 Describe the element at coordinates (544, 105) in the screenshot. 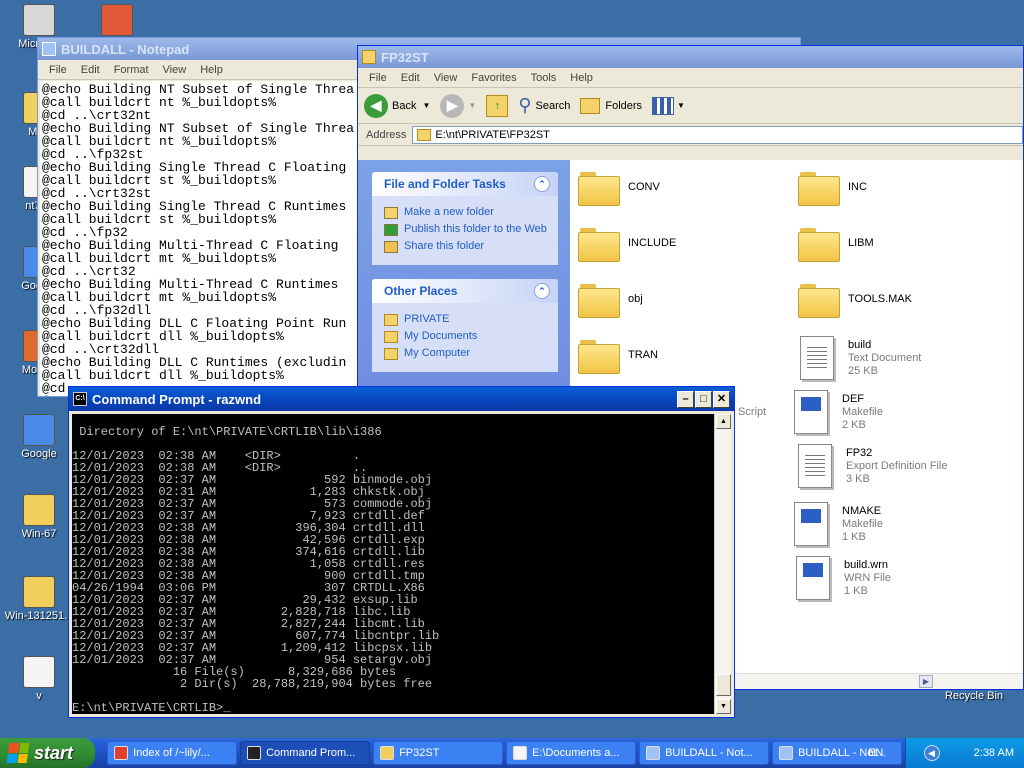

I see `search-button: ⚲ Search` at that location.